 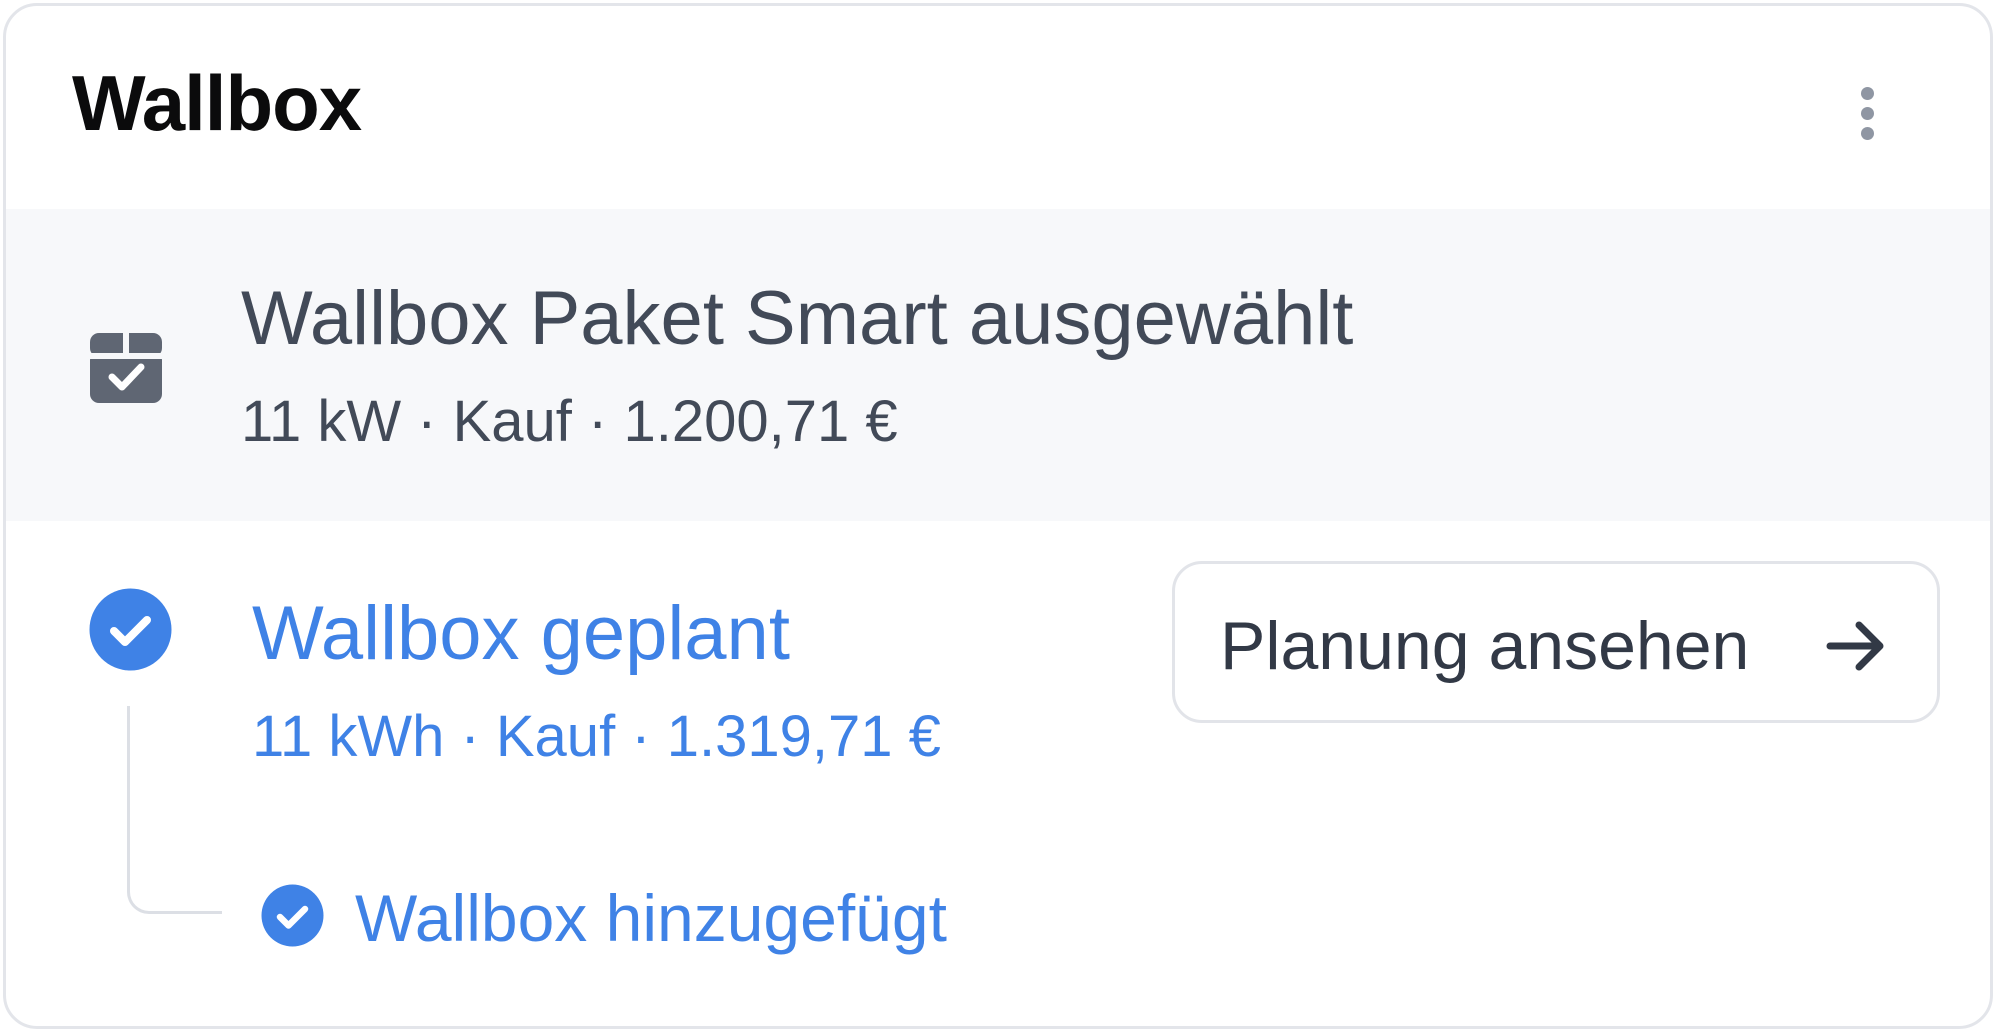 What do you see at coordinates (130, 629) in the screenshot?
I see `planned-check-circle-icon` at bounding box center [130, 629].